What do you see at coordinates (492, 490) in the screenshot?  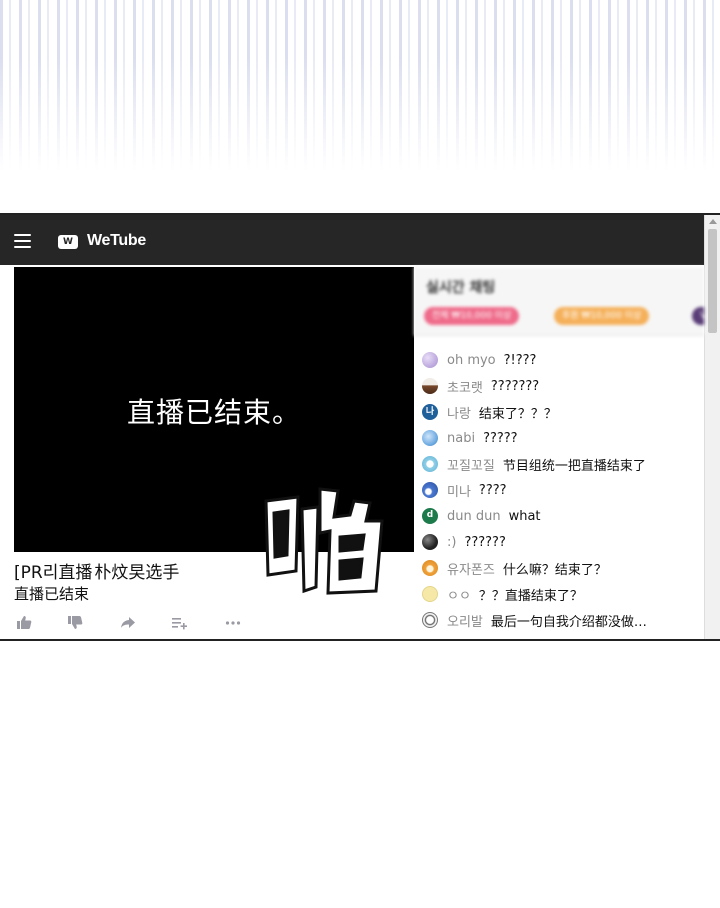 I see `chat-text: ????` at bounding box center [492, 490].